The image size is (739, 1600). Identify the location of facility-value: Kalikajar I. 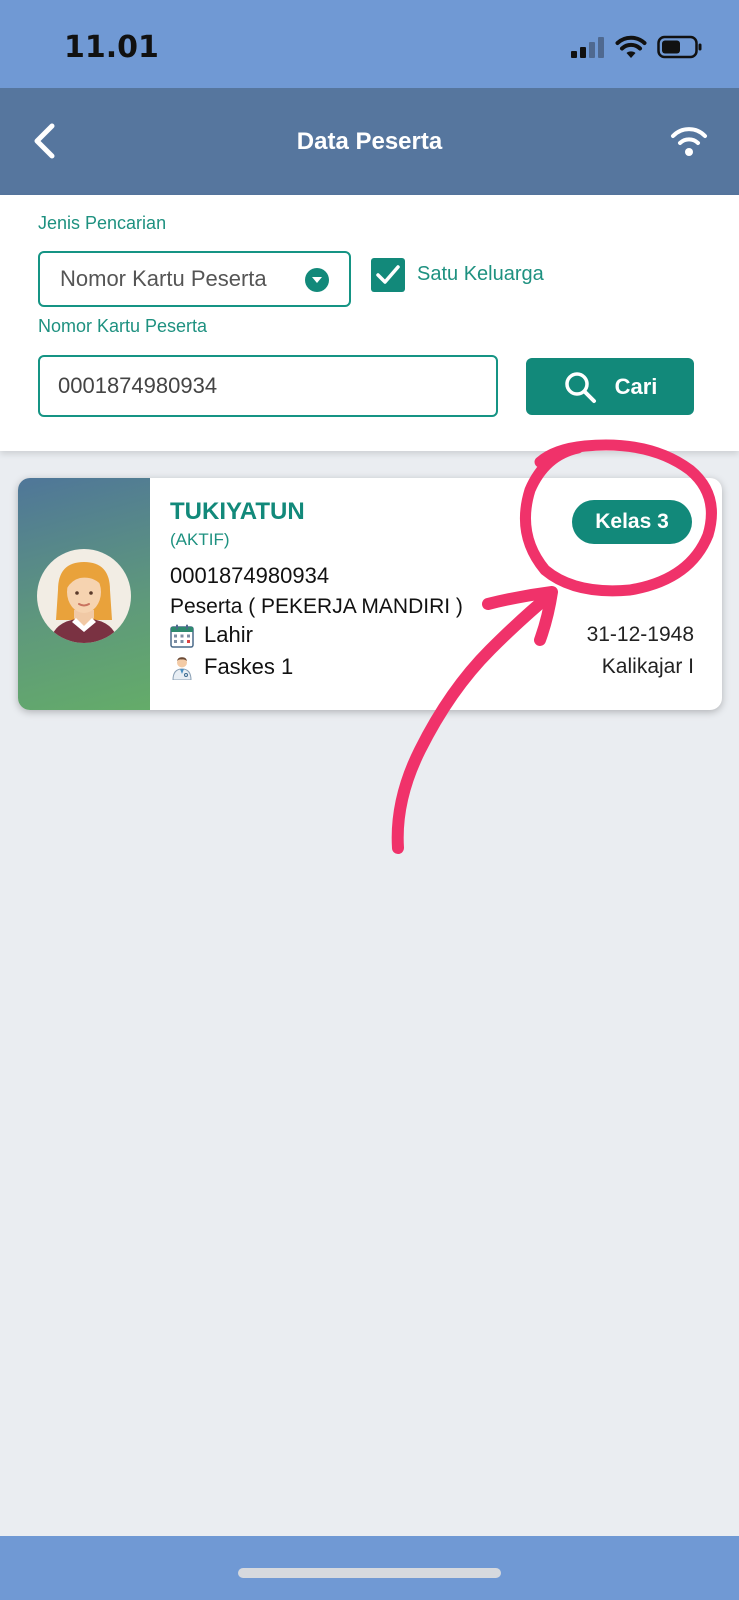
(647, 666).